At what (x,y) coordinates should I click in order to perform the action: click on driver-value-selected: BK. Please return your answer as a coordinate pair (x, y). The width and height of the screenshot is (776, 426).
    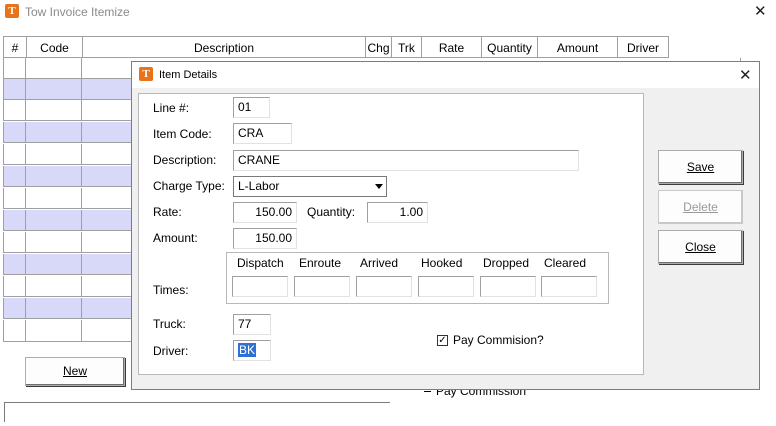
    Looking at the image, I should click on (247, 350).